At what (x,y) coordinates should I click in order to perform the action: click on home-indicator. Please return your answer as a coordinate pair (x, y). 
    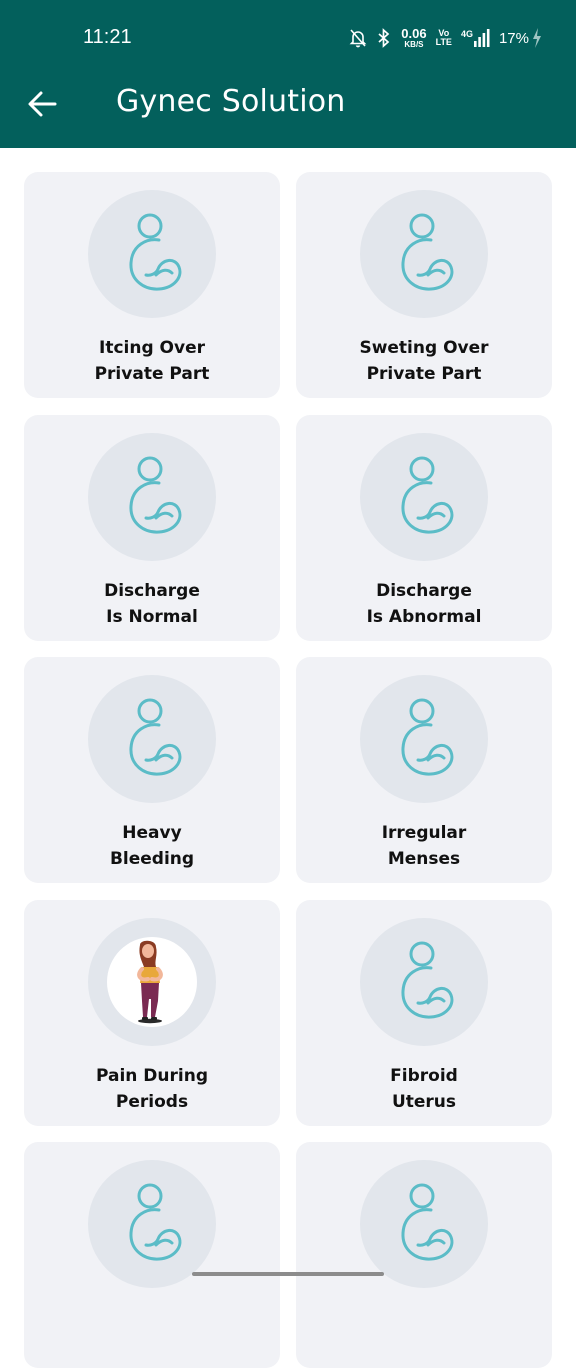
    Looking at the image, I should click on (288, 1274).